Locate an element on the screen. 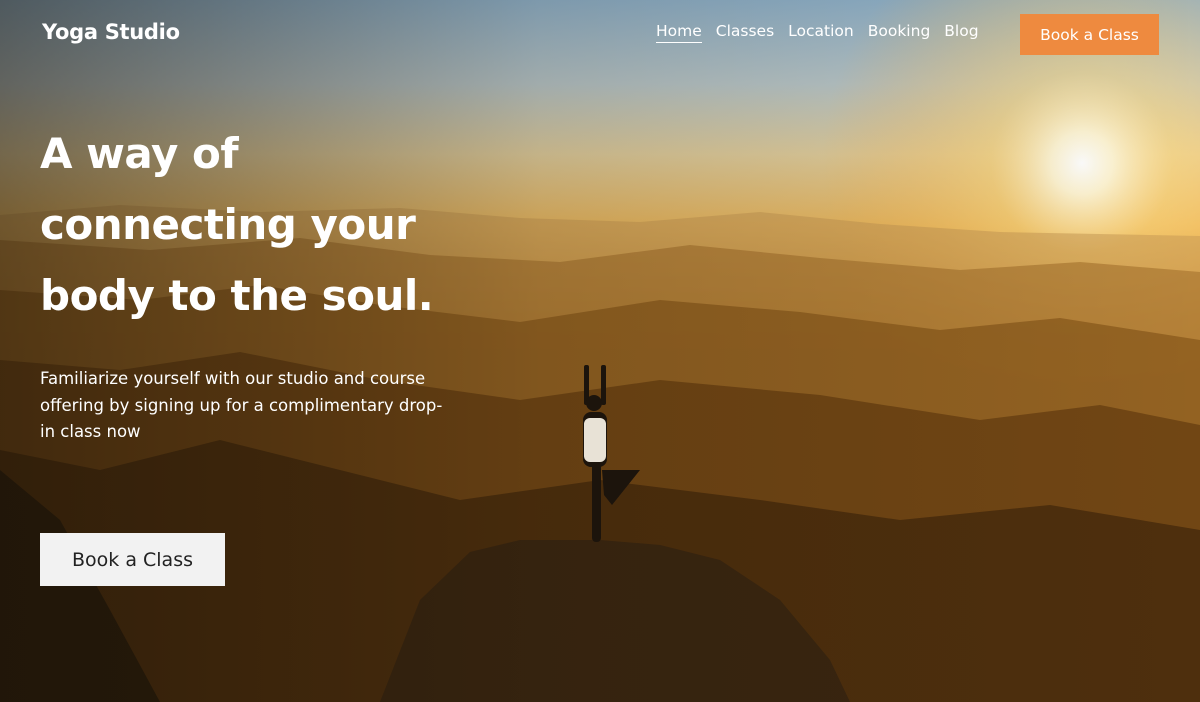  hero-headline-line: A way of is located at coordinates (139, 153).